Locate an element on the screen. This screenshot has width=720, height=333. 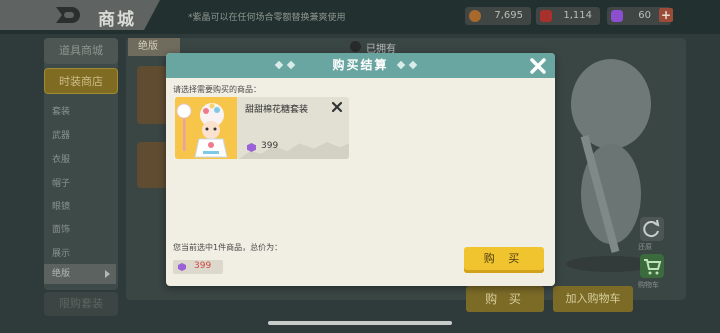
total-price-box: 399 is located at coordinates (198, 267).